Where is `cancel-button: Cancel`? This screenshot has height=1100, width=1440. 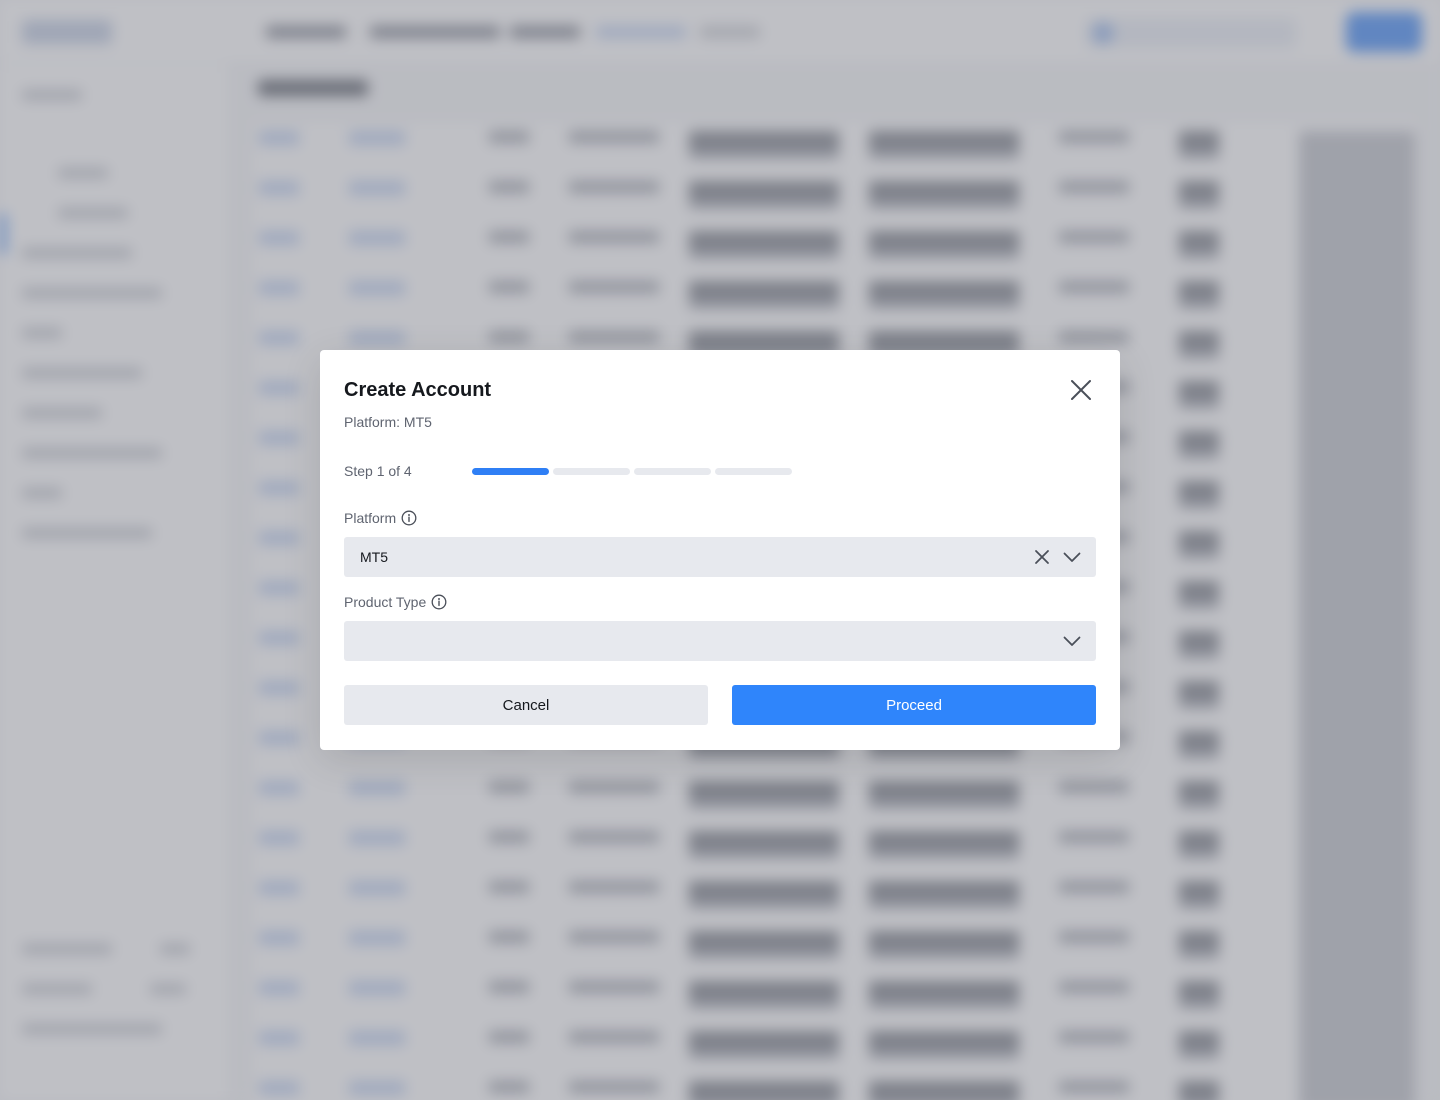 cancel-button: Cancel is located at coordinates (526, 705).